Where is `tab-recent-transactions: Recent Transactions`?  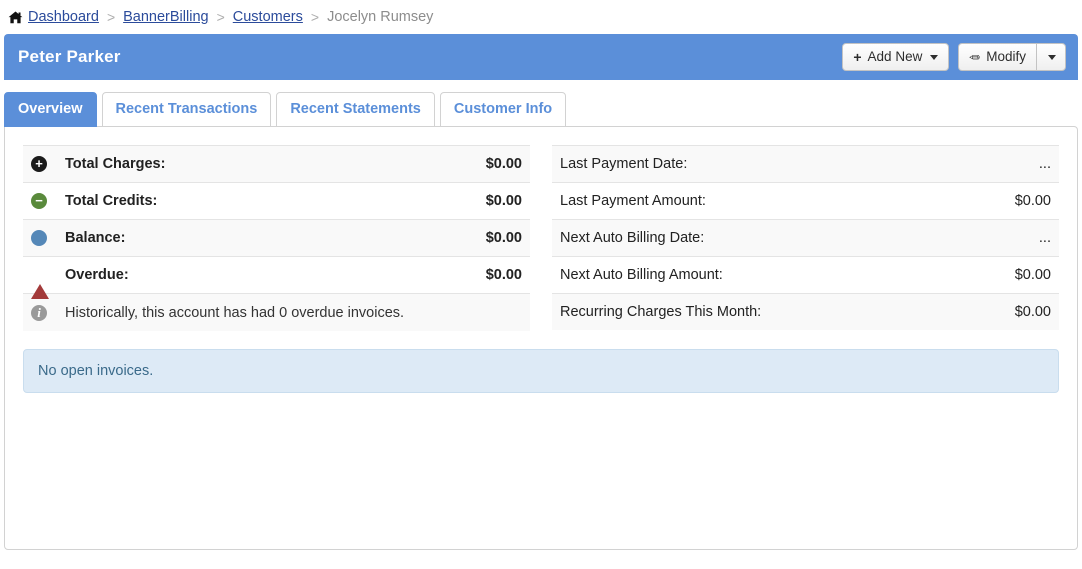 tab-recent-transactions: Recent Transactions is located at coordinates (186, 109).